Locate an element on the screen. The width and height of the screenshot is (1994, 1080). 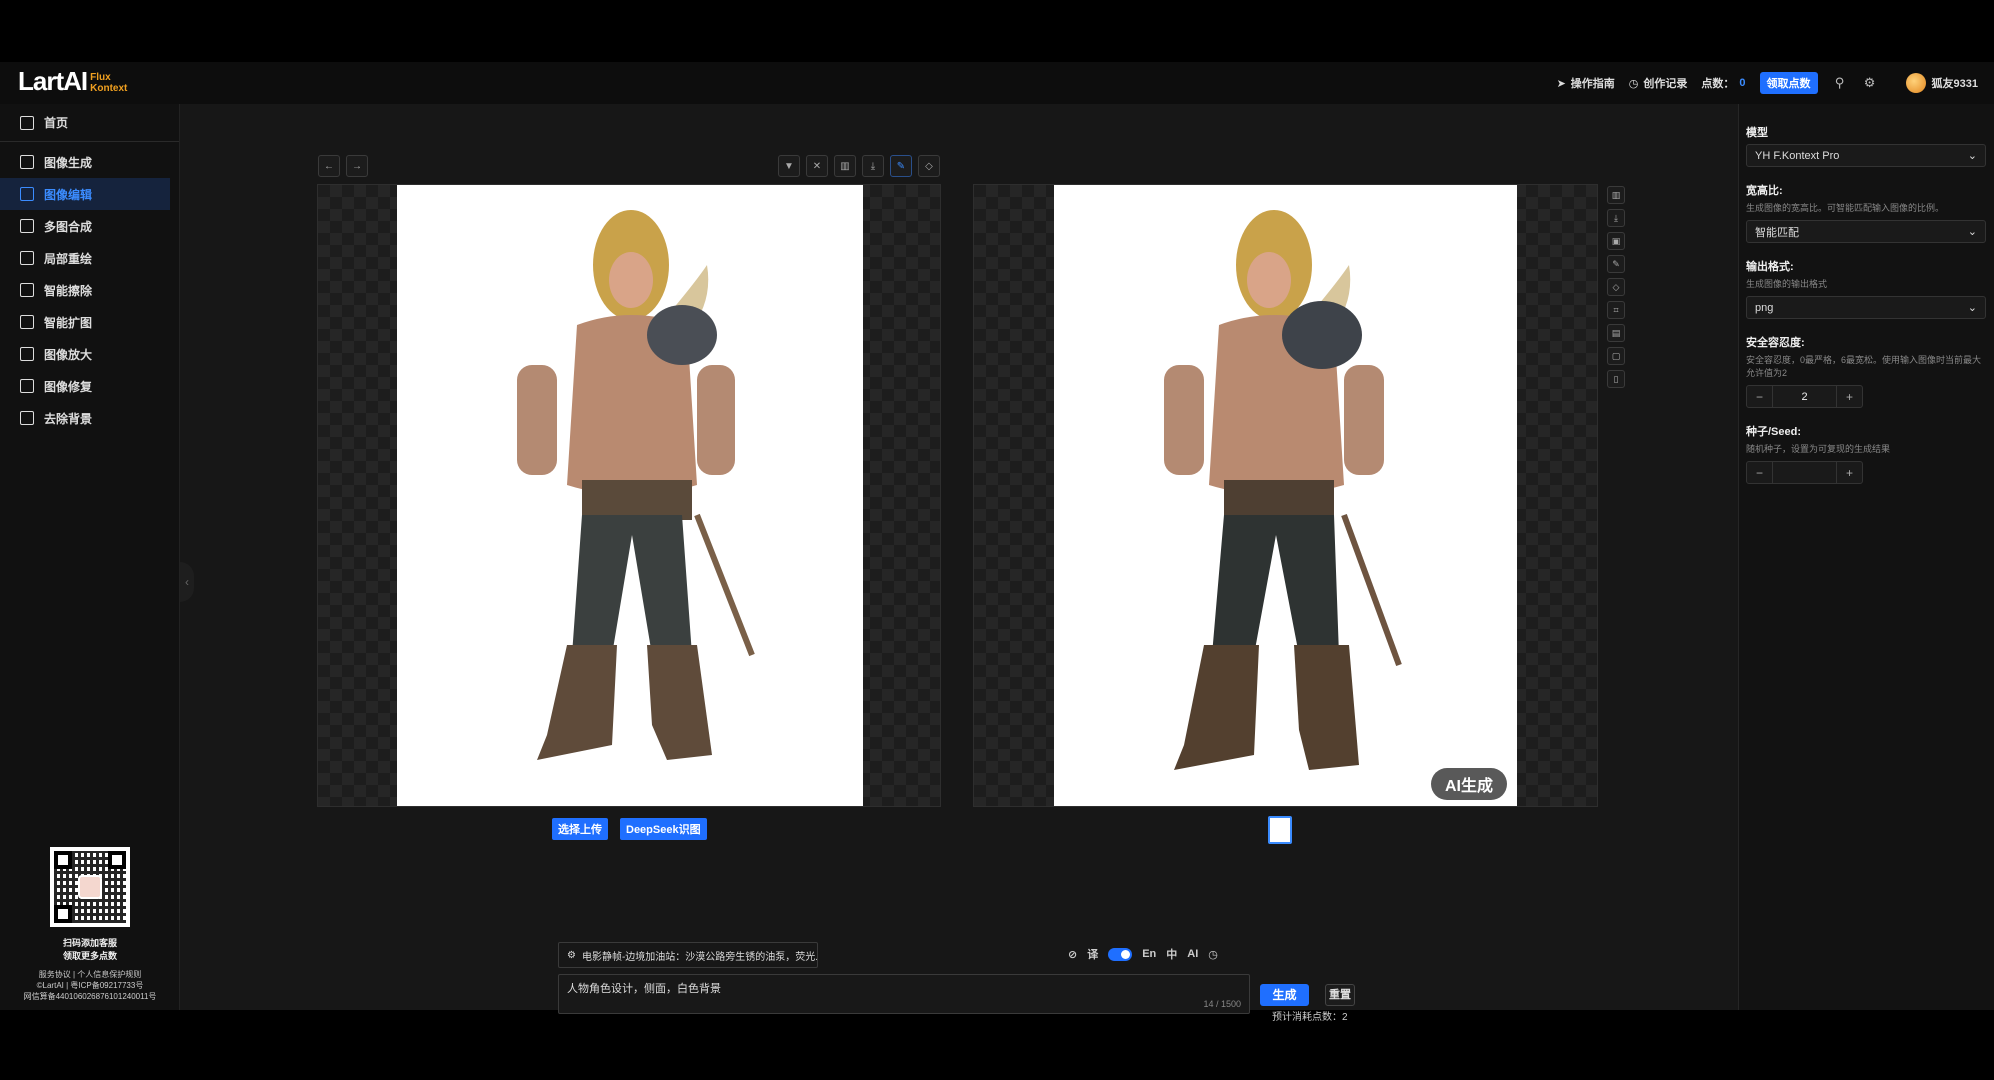
sidebar-collapse-button: ‹ is located at coordinates (187, 582).